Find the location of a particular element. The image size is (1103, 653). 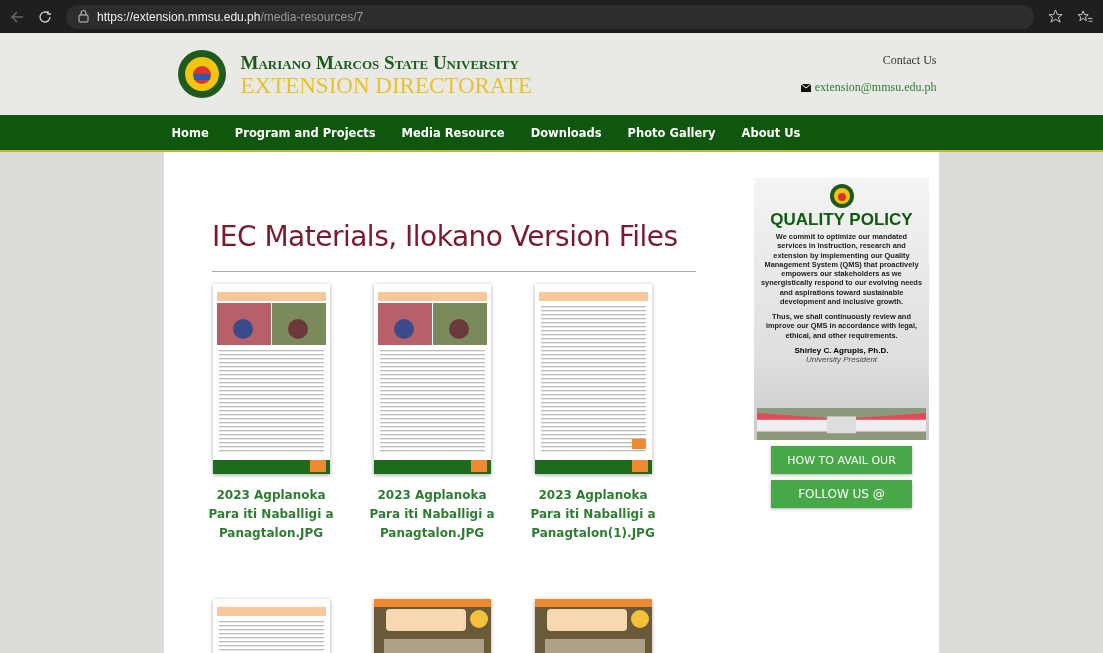

nav-link: Home is located at coordinates (190, 132).